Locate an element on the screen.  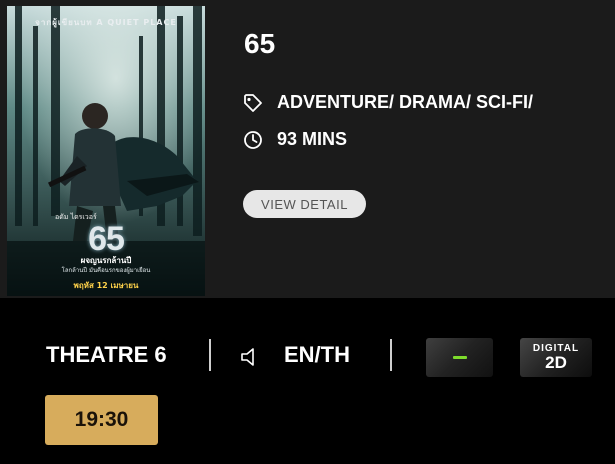
genre-row: ADVENTURE/ DRAMA/ SCI-FI/ is located at coordinates (388, 102).